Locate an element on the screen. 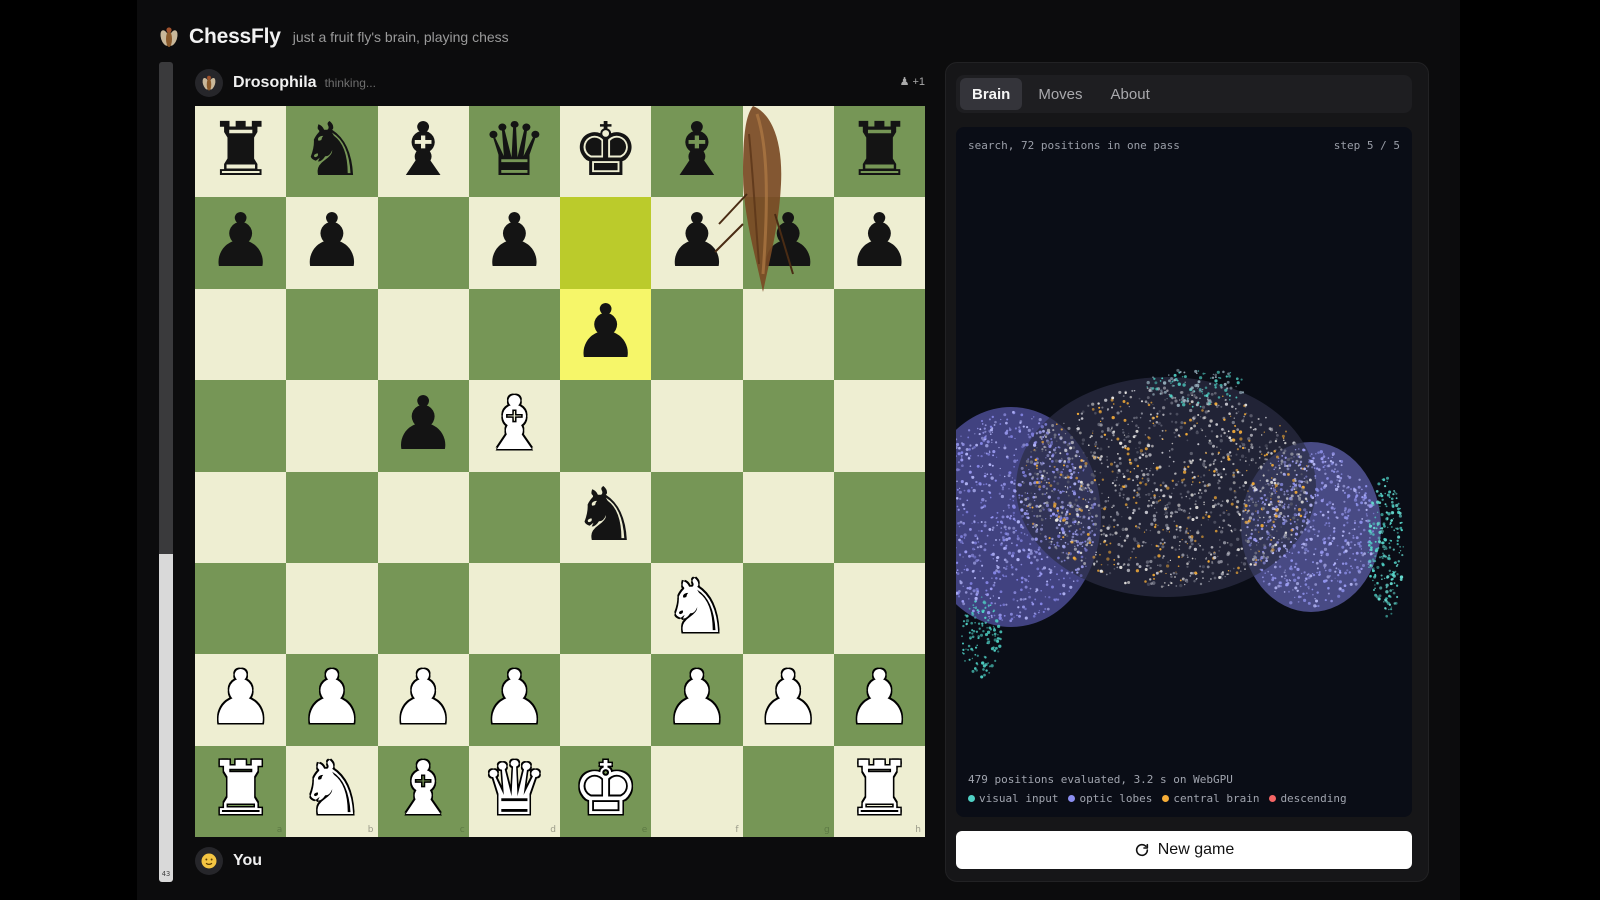 This screenshot has height=900, width=1600. square-f3: ♞ is located at coordinates (697, 608).